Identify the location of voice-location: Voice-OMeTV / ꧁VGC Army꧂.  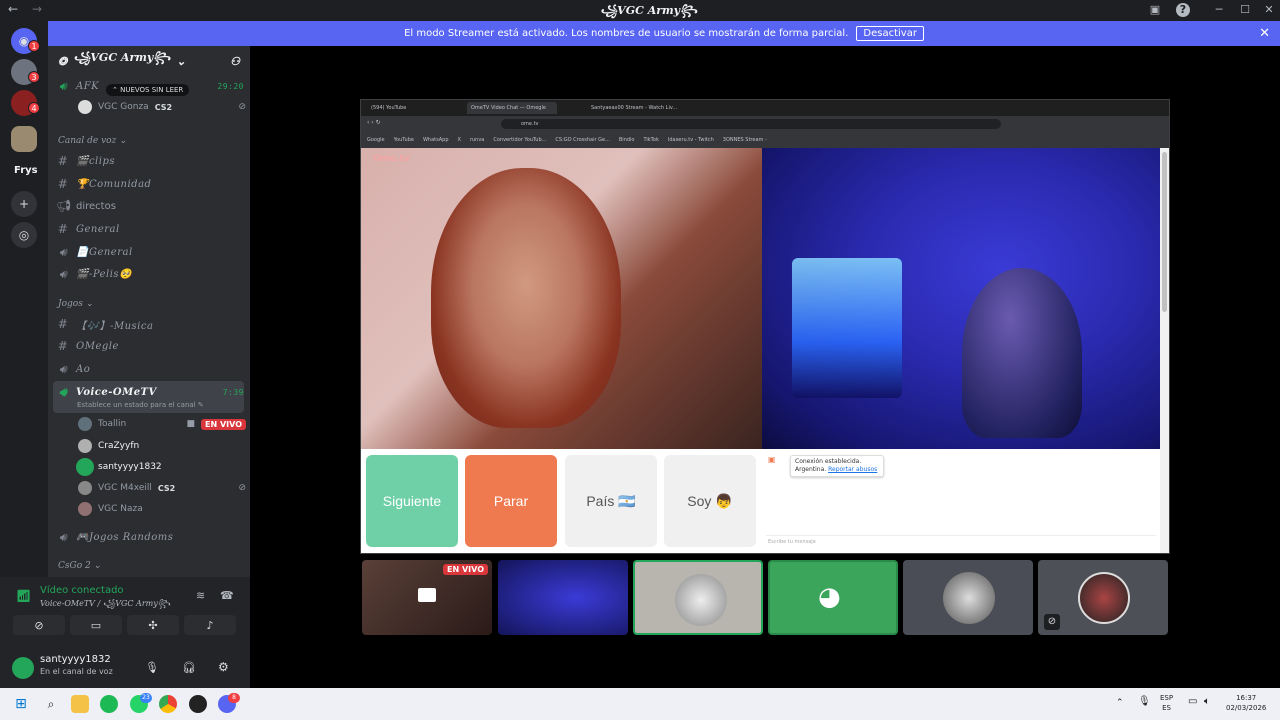
(105, 606).